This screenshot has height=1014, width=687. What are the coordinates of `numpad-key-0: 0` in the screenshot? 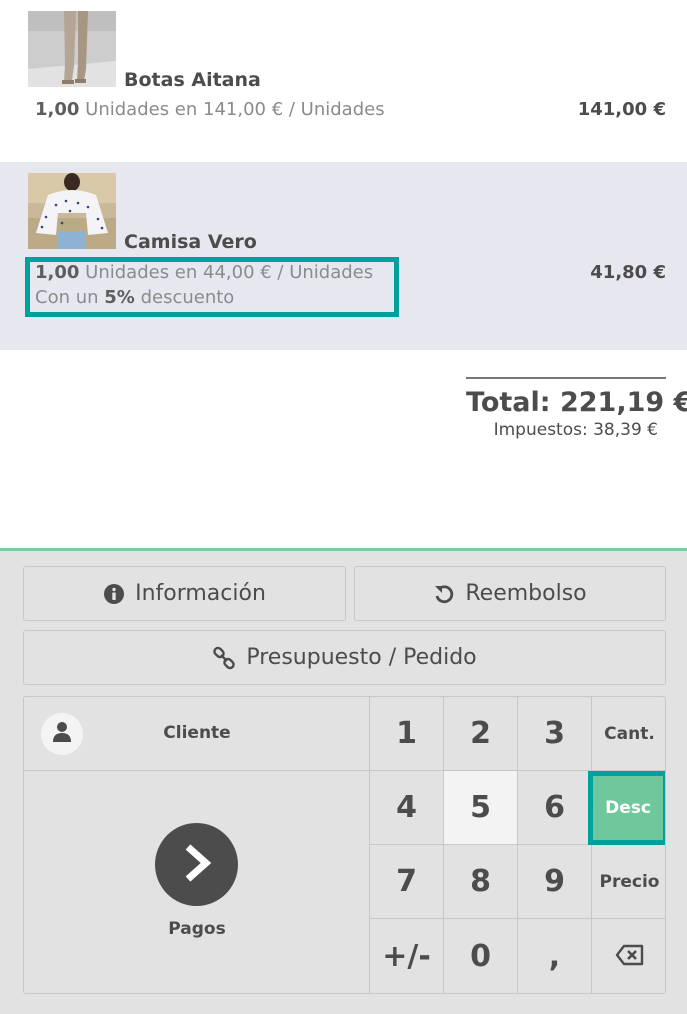 It's located at (481, 956).